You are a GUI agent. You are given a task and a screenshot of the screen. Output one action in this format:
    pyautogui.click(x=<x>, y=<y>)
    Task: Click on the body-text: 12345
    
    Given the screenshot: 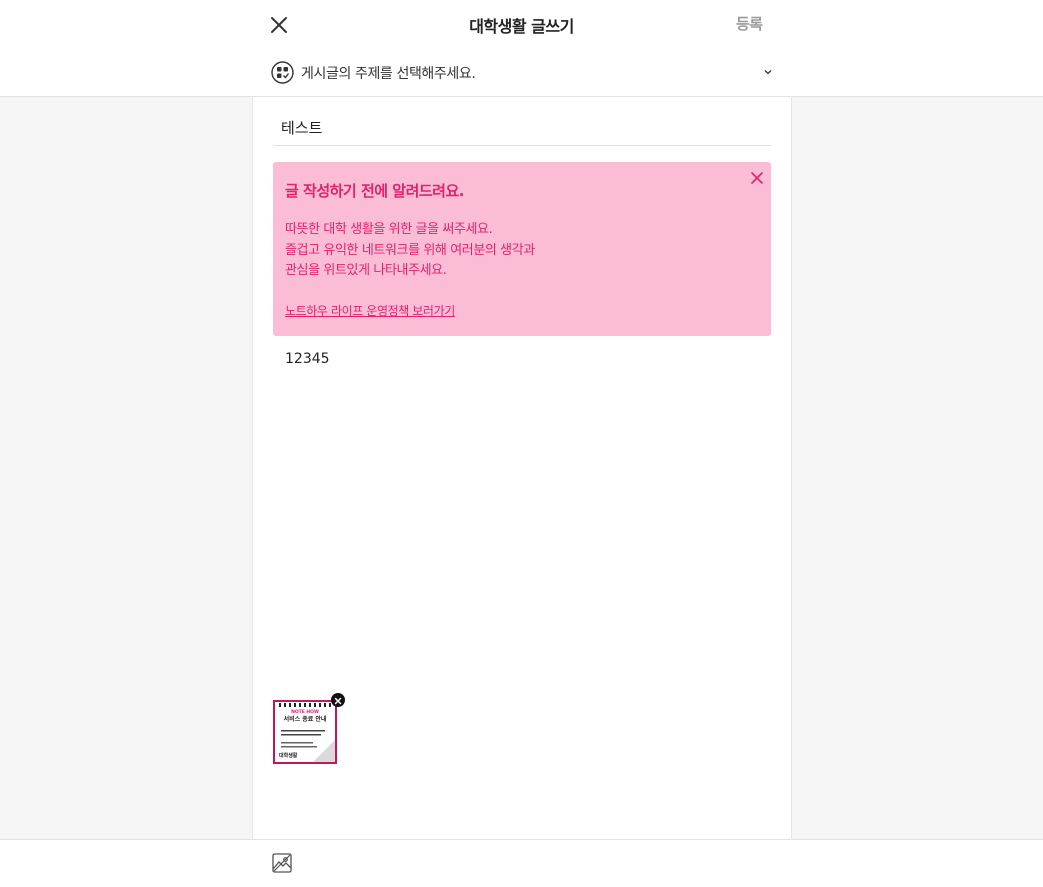 What is the action you would take?
    pyautogui.click(x=307, y=359)
    